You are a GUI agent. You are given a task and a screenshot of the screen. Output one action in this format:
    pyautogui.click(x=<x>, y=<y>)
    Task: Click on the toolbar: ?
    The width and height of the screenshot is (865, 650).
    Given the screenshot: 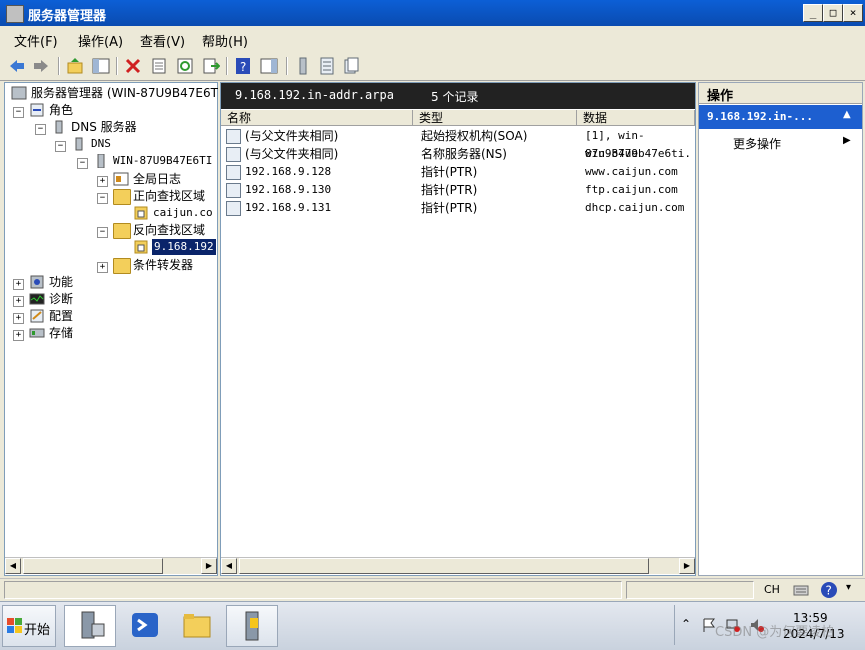 What is the action you would take?
    pyautogui.click(x=432, y=66)
    